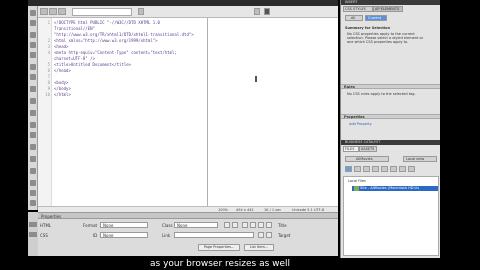  I want to click on unordered-list-button, so click(245, 225).